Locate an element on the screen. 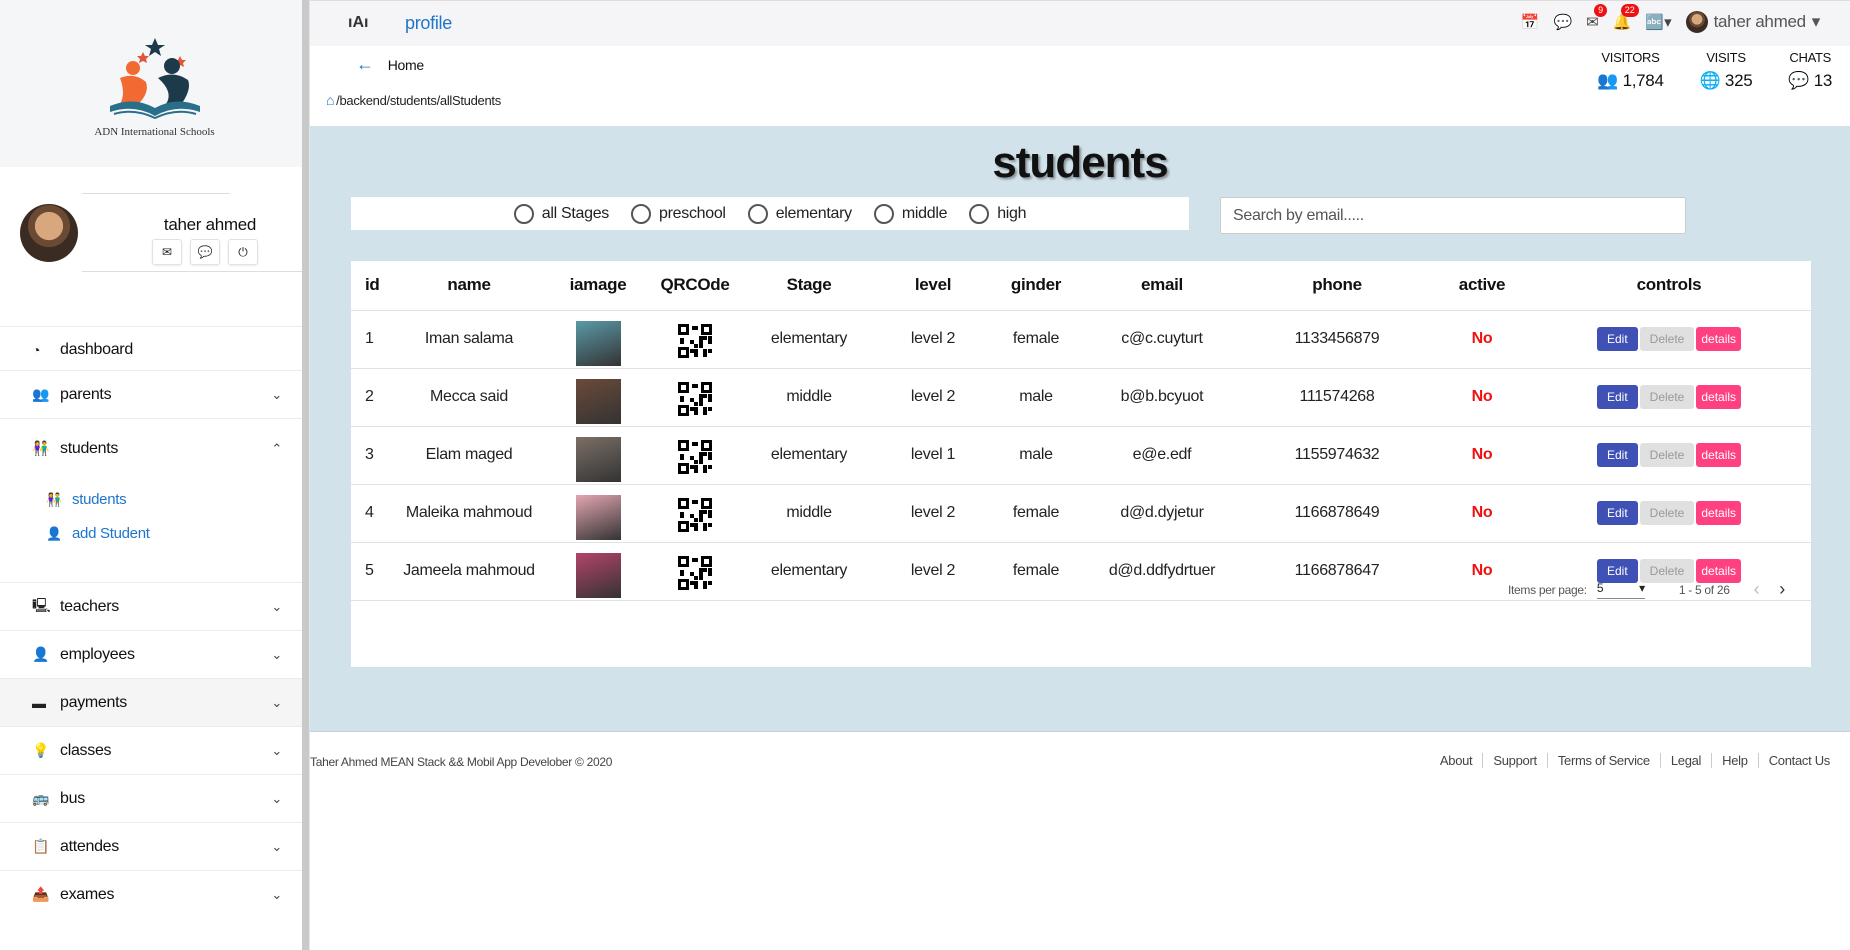 This screenshot has height=950, width=1850. sidebar-item-label: employees is located at coordinates (97, 654).